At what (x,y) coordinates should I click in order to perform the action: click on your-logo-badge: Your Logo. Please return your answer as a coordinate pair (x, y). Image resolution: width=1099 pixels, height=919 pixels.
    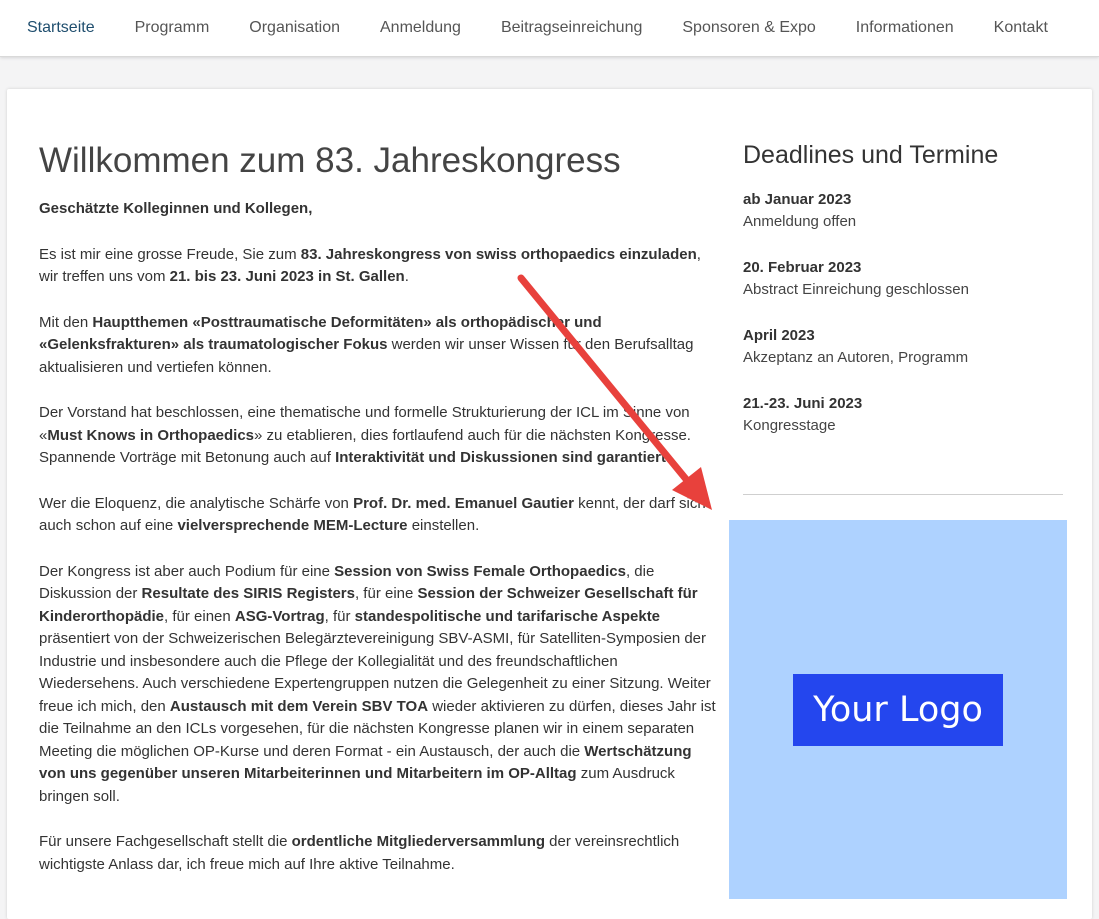
    Looking at the image, I should click on (898, 709).